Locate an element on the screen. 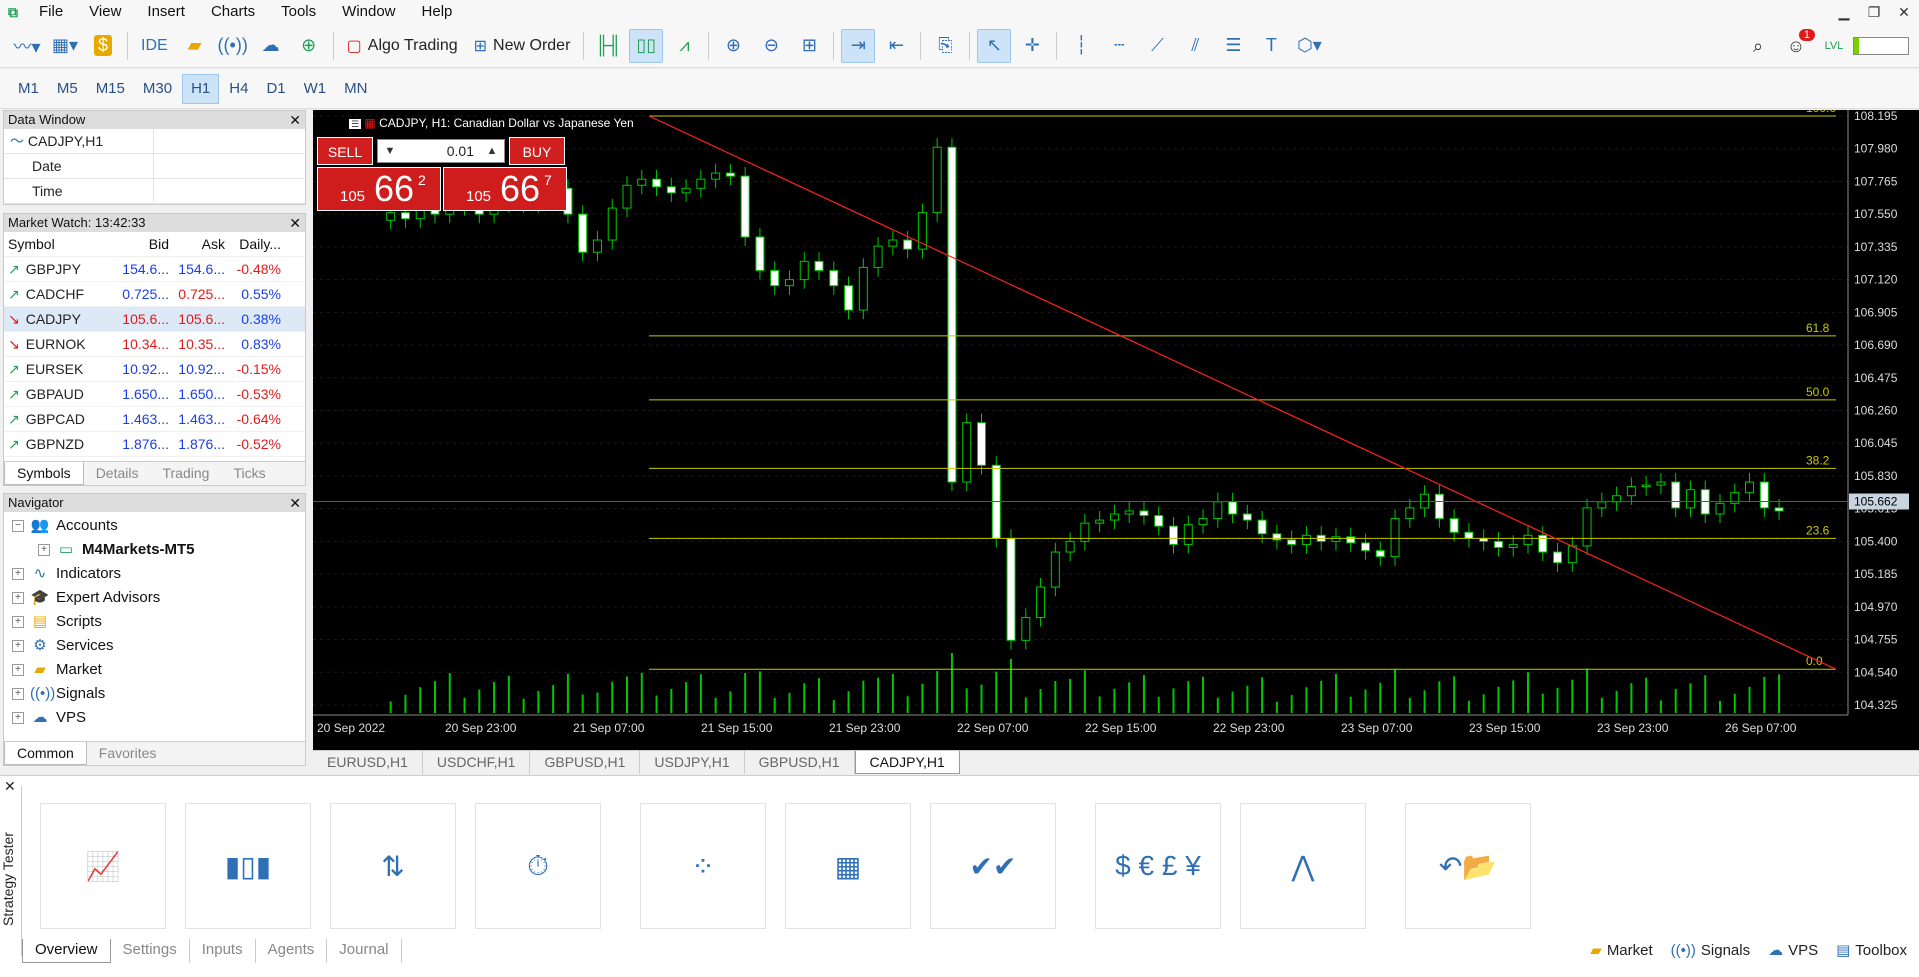 This screenshot has width=1919, height=977. shapes-icon: ⬡▾ is located at coordinates (1309, 46).